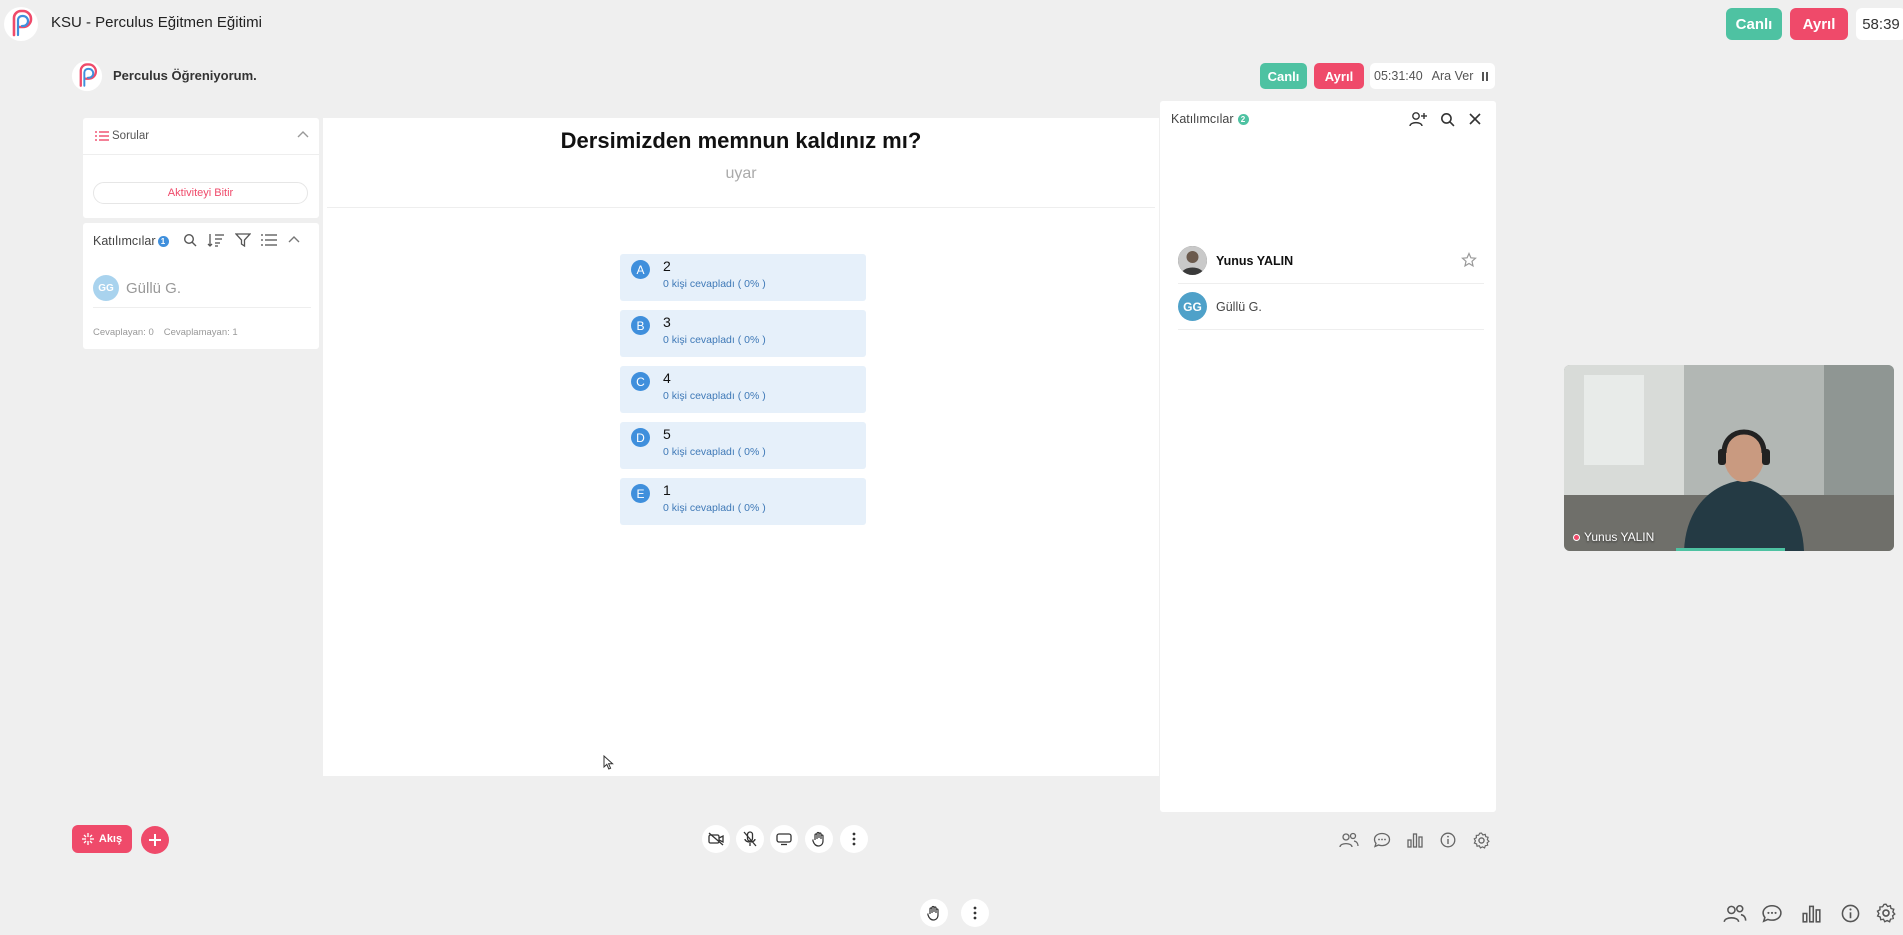  What do you see at coordinates (106, 288) in the screenshot?
I see `avatar: GG` at bounding box center [106, 288].